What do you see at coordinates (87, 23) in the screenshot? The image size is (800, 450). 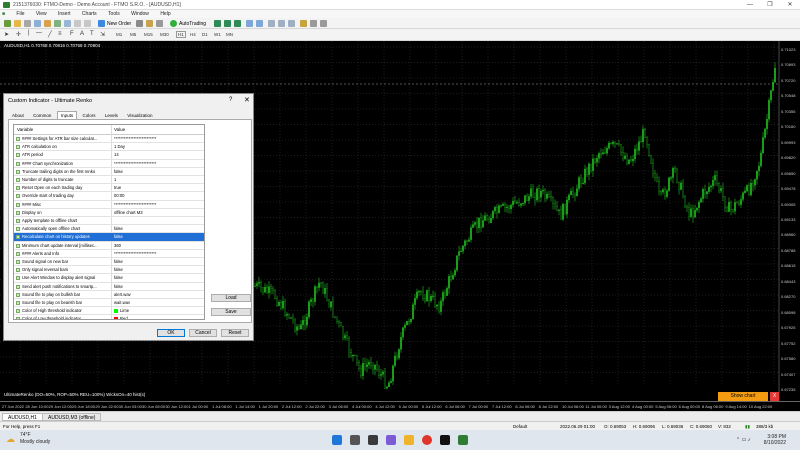 I see `options-icon` at bounding box center [87, 23].